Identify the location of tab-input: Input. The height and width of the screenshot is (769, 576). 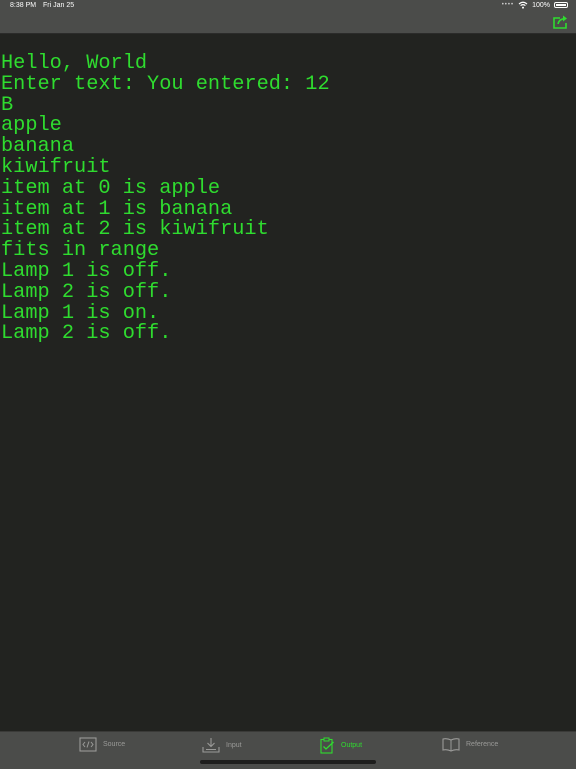
(222, 745).